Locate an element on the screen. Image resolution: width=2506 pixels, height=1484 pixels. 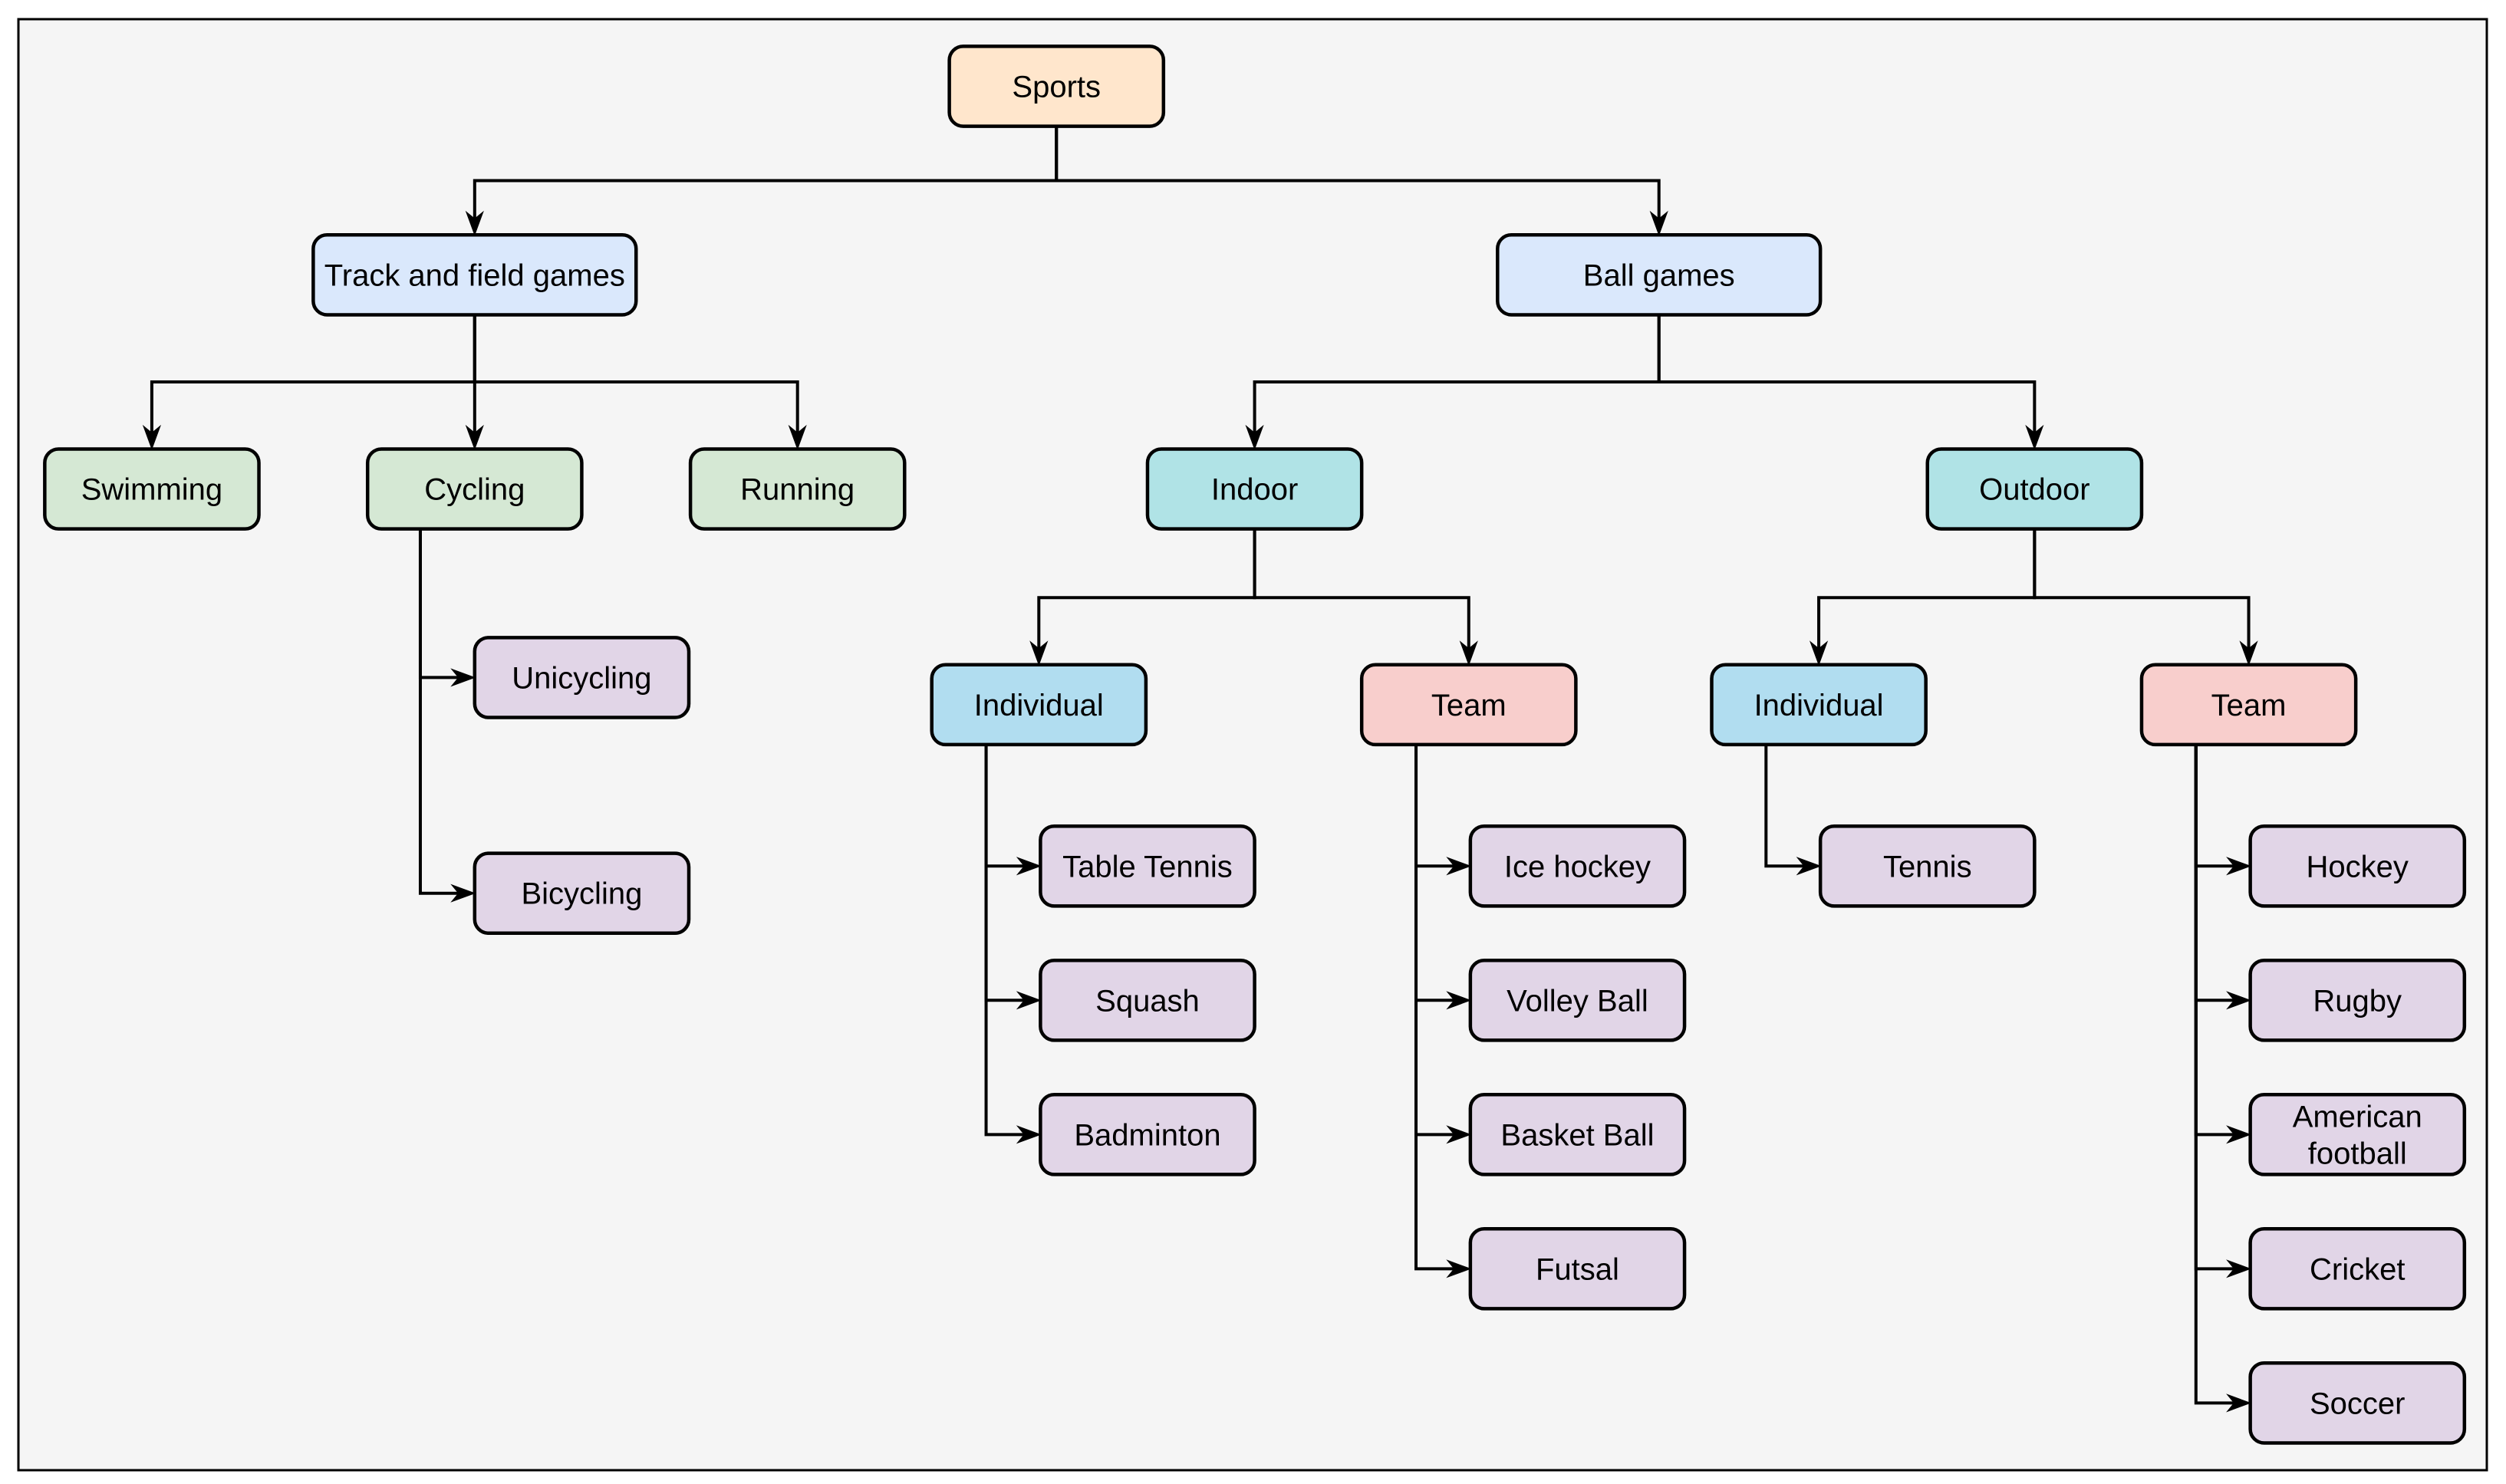
node-label: Hockey is located at coordinates (2358, 866).